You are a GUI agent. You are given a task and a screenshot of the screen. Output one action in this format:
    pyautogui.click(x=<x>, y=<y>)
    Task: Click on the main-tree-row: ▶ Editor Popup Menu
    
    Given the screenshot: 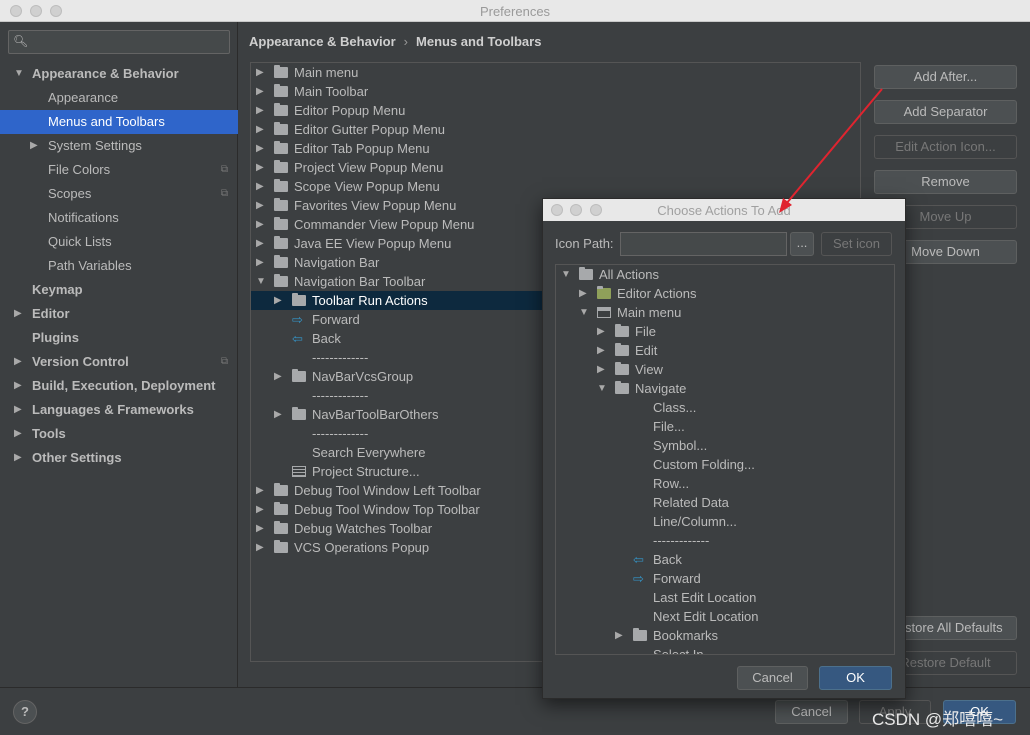 What is the action you would take?
    pyautogui.click(x=555, y=110)
    